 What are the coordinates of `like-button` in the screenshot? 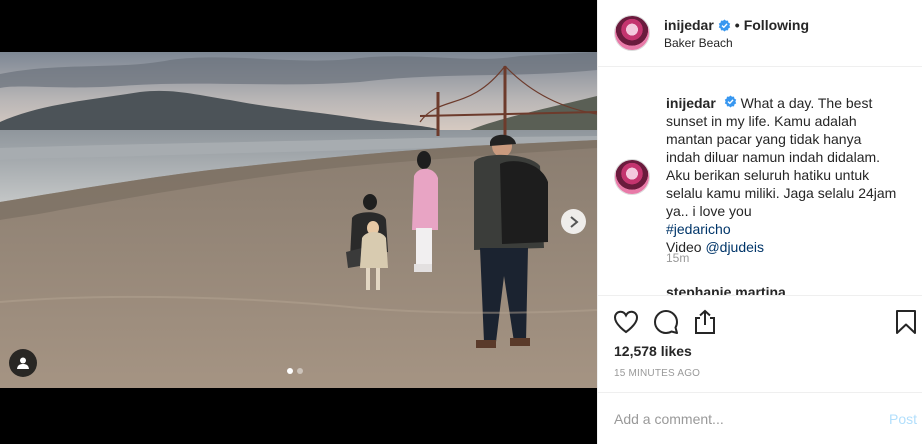 It's located at (626, 322).